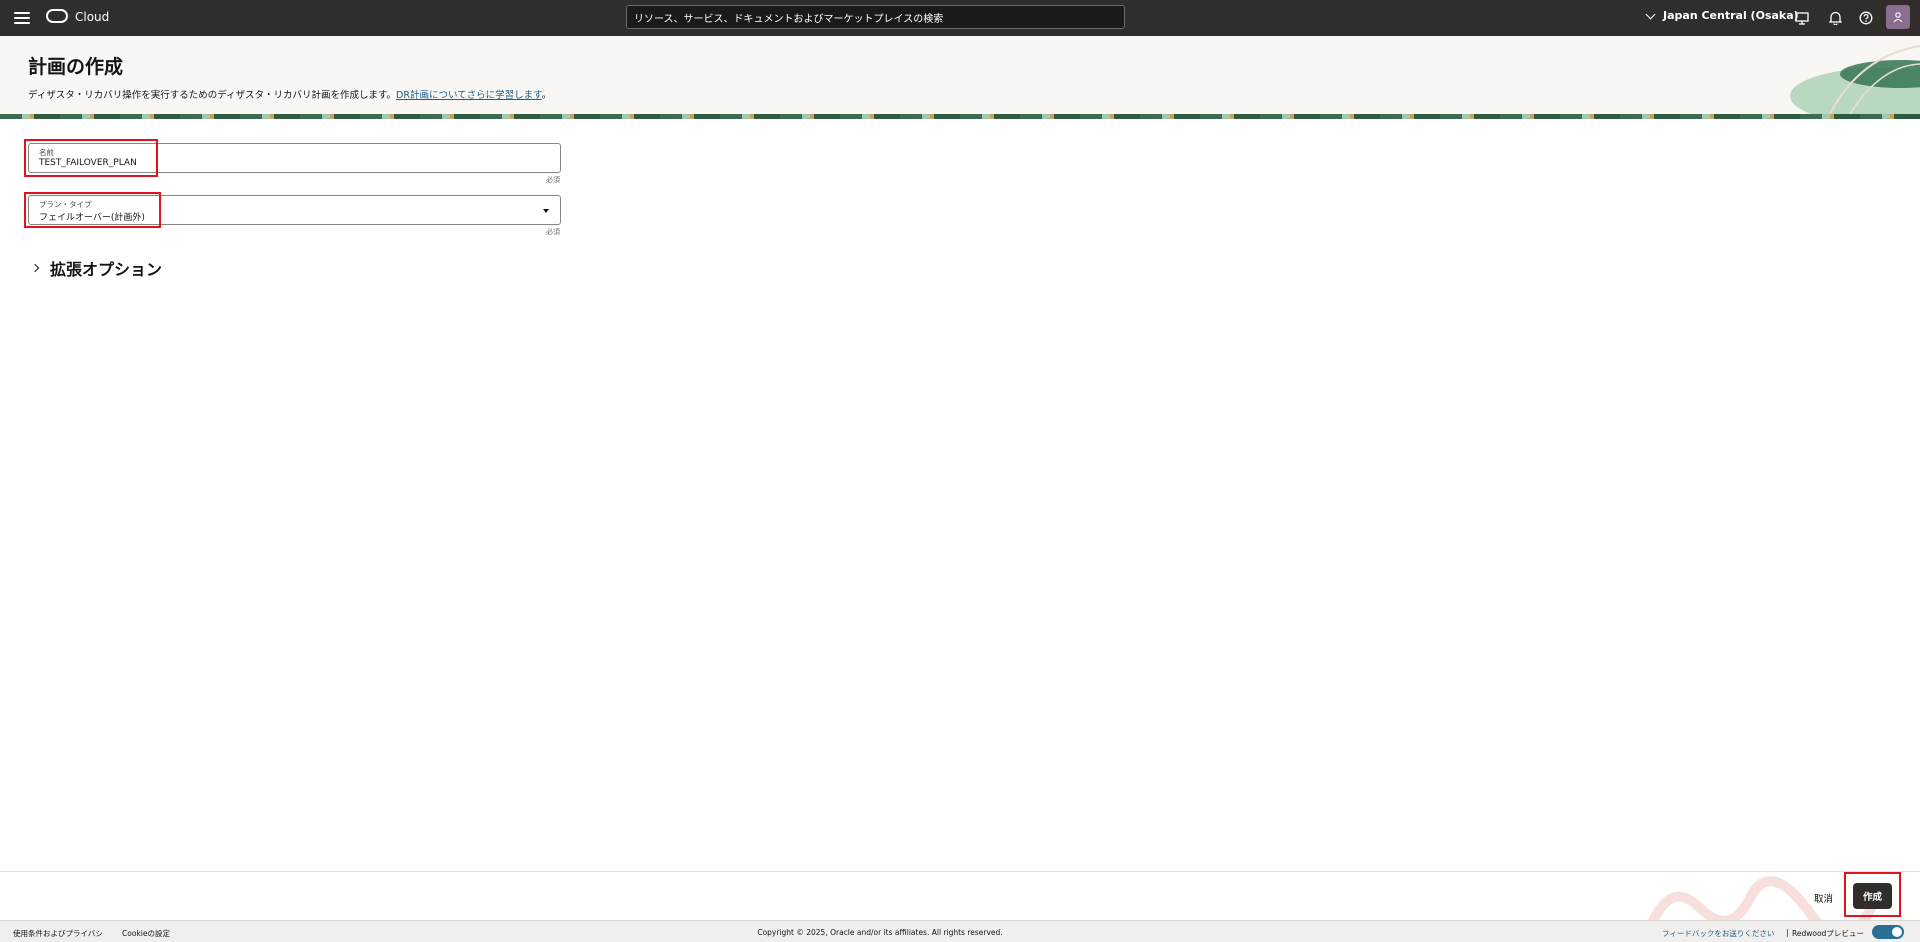 The height and width of the screenshot is (942, 1920). What do you see at coordinates (546, 95) in the screenshot?
I see `description-end: 。` at bounding box center [546, 95].